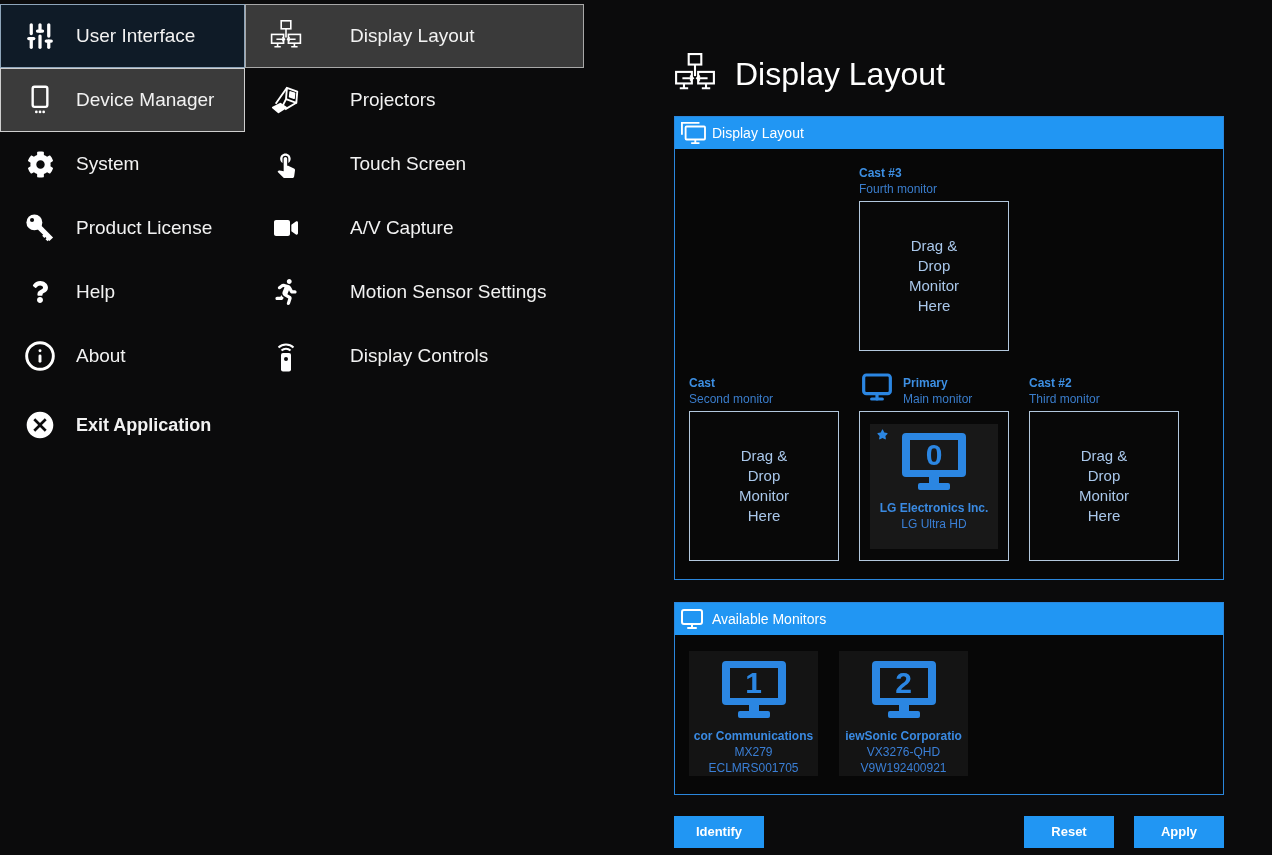  Describe the element at coordinates (414, 36) in the screenshot. I see `submenu-item: Display Layout` at that location.